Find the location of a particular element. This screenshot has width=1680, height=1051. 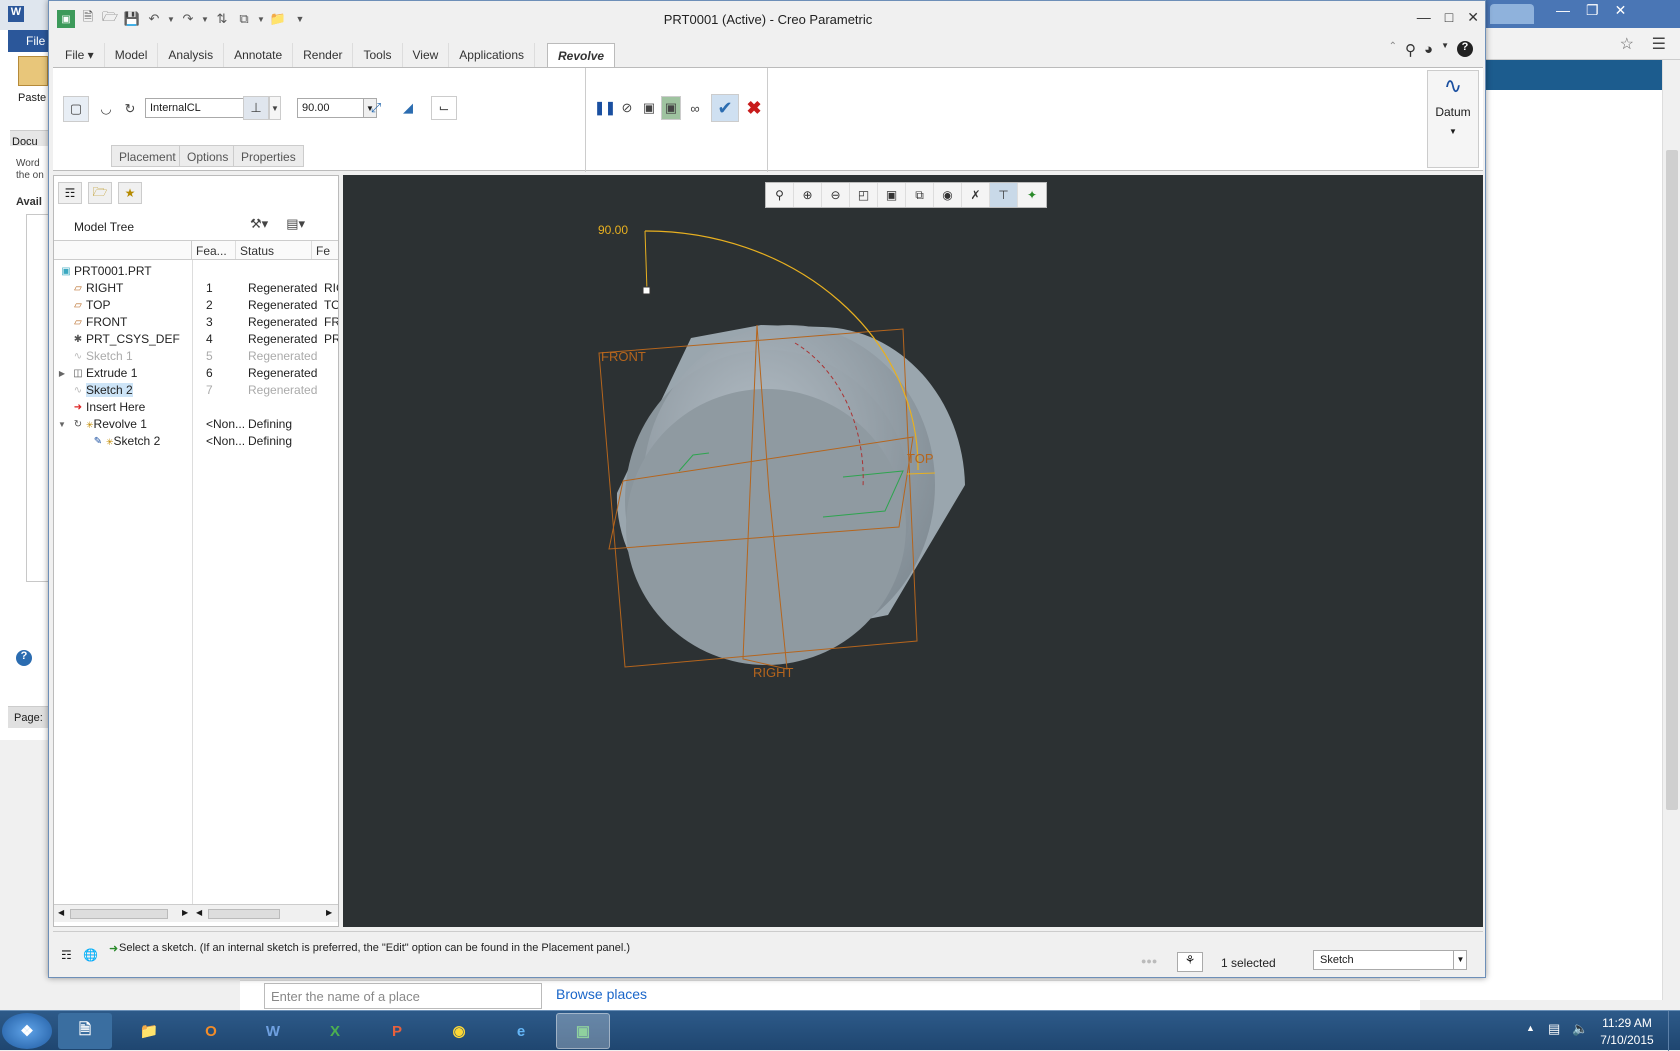

datum-group: ∿ Datum ▼ is located at coordinates (1453, 119).